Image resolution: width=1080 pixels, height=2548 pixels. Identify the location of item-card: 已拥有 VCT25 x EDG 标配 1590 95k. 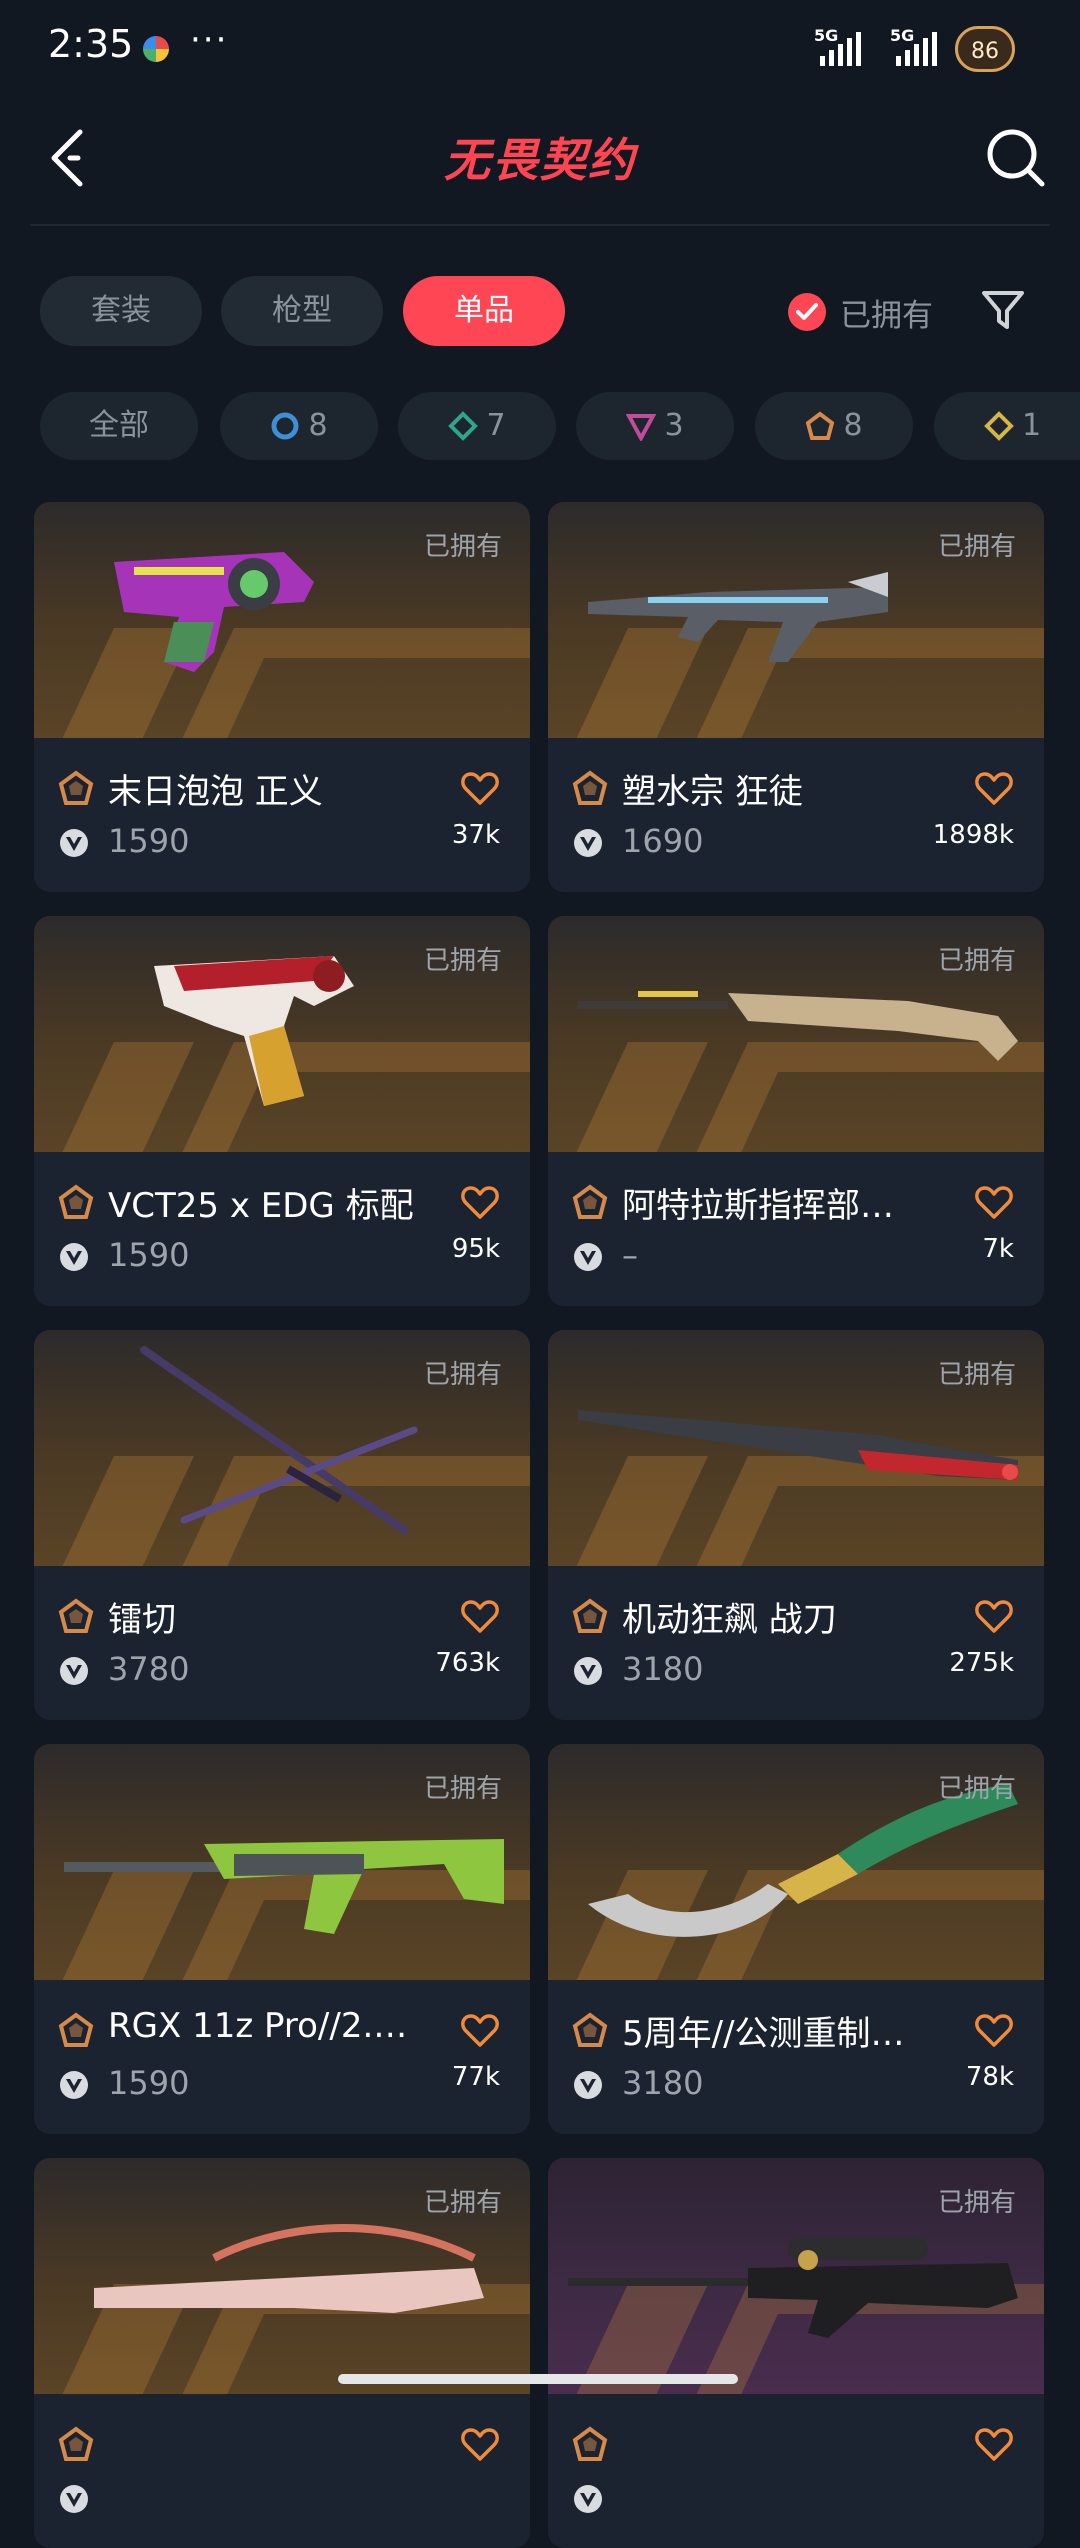
(282, 1111).